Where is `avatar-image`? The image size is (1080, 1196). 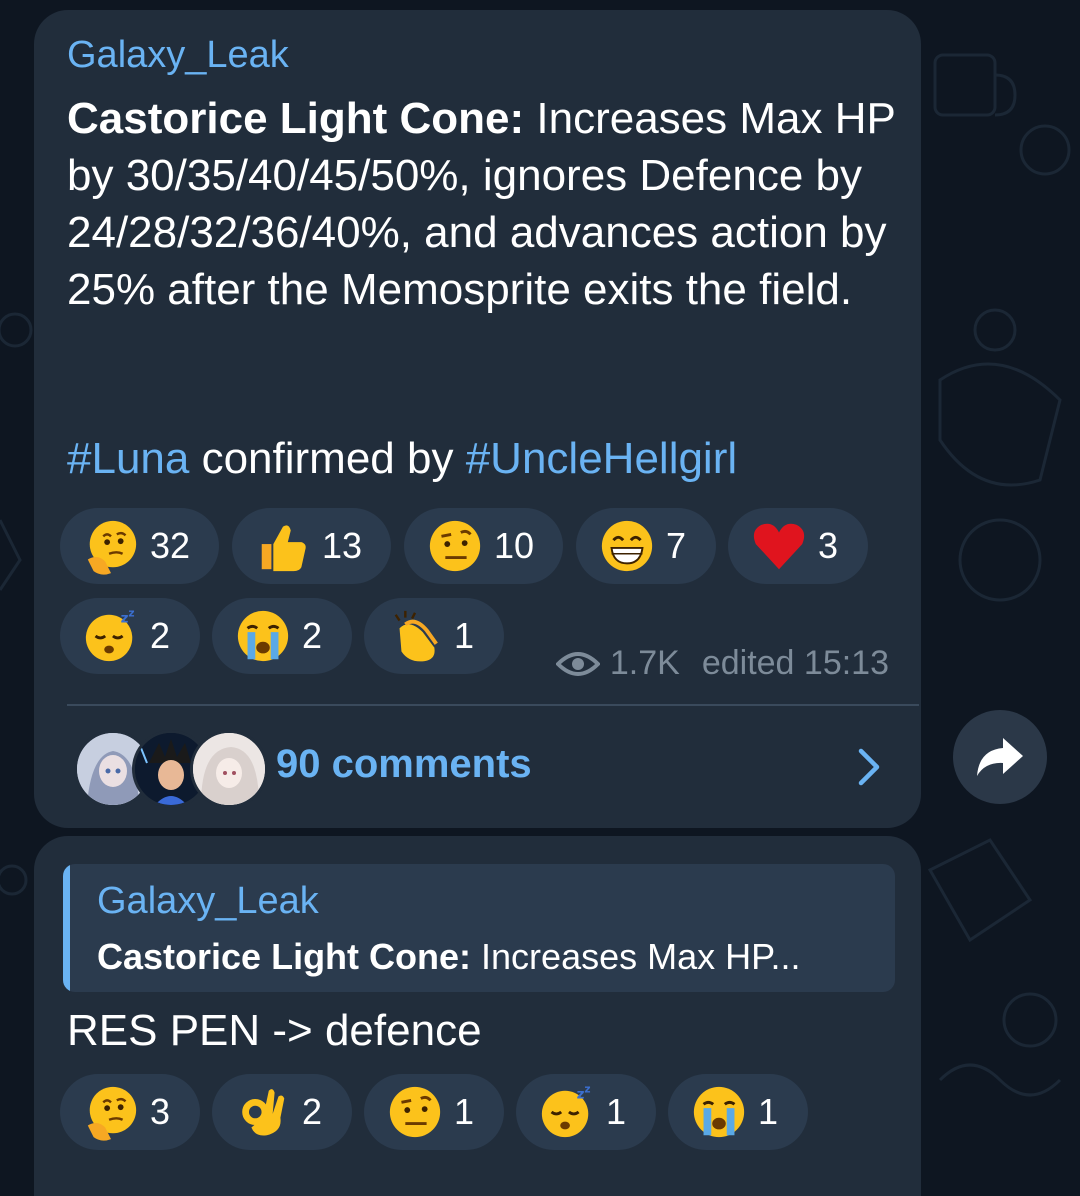 avatar-image is located at coordinates (229, 769).